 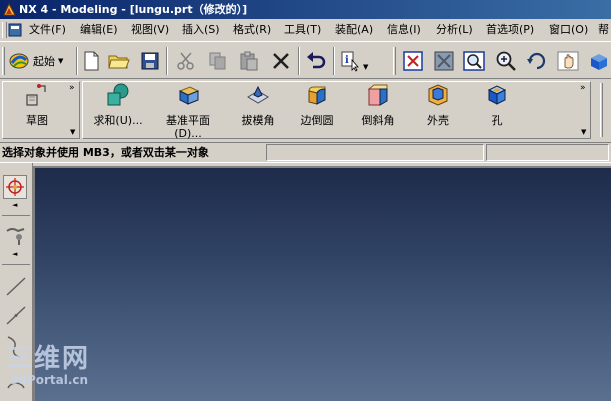 I want to click on shell-button: 外壳, so click(x=438, y=110).